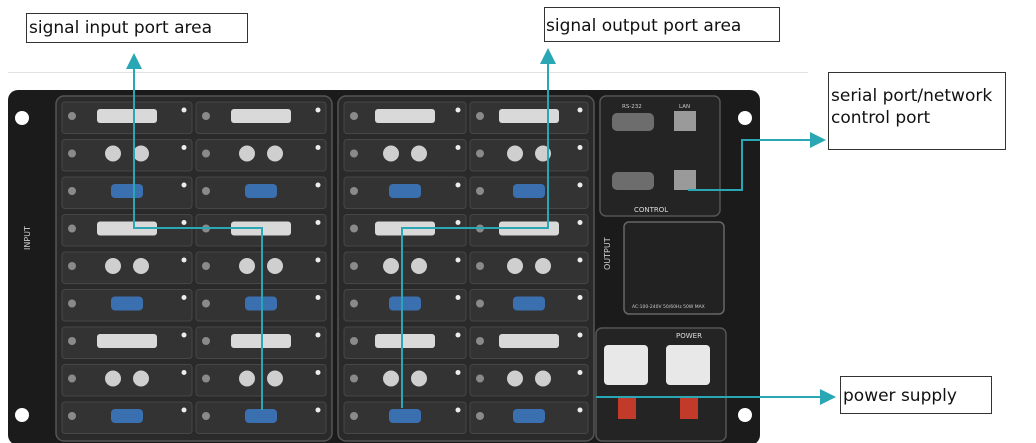  What do you see at coordinates (689, 336) in the screenshot?
I see `power-text: POWER` at bounding box center [689, 336].